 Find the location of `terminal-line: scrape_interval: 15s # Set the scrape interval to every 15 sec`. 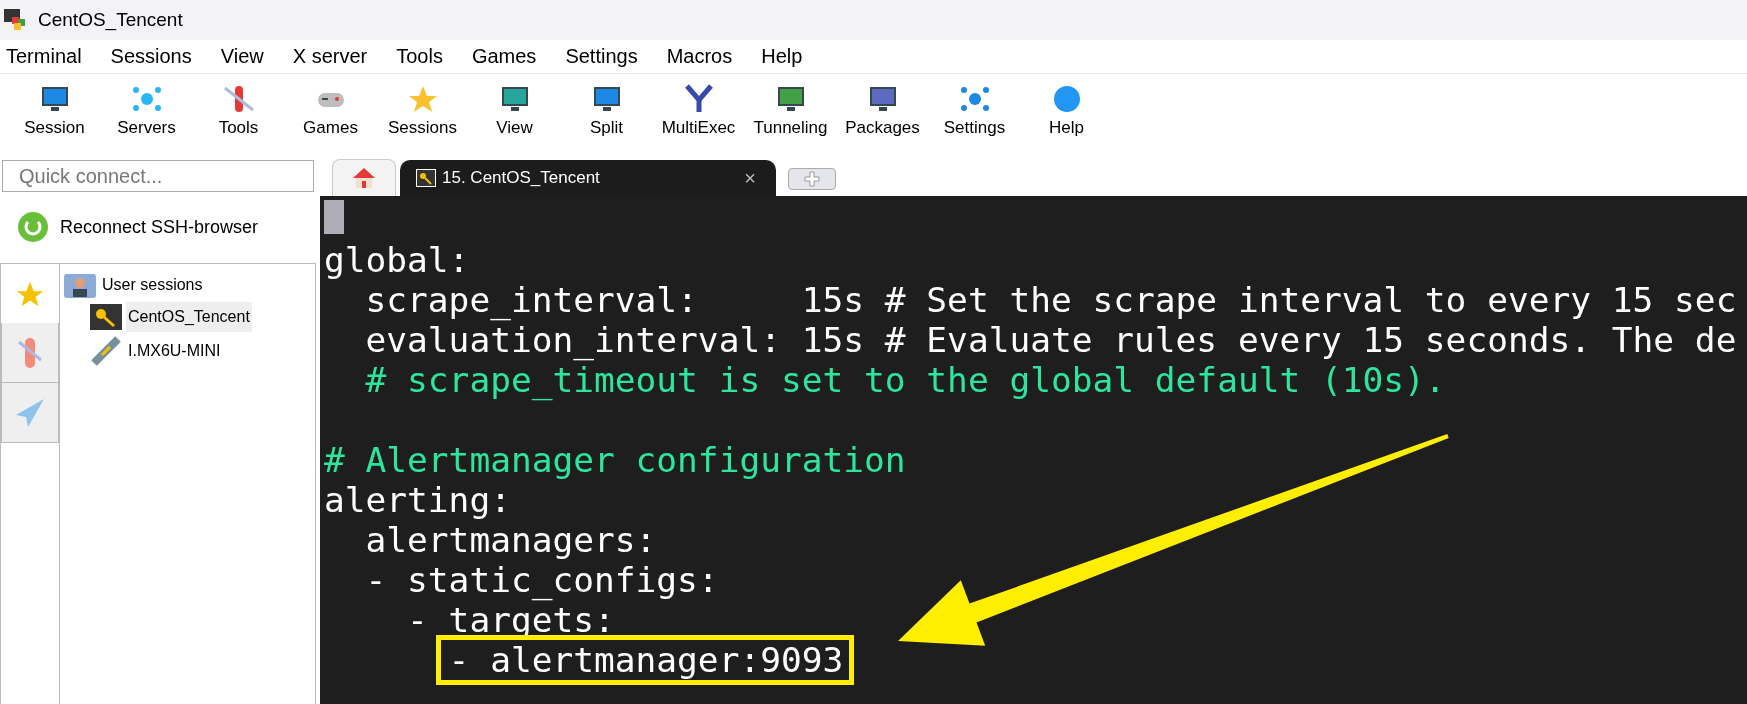

terminal-line: scrape_interval: 15s # Set the scrape interval to every 15 sec is located at coordinates (1050, 300).